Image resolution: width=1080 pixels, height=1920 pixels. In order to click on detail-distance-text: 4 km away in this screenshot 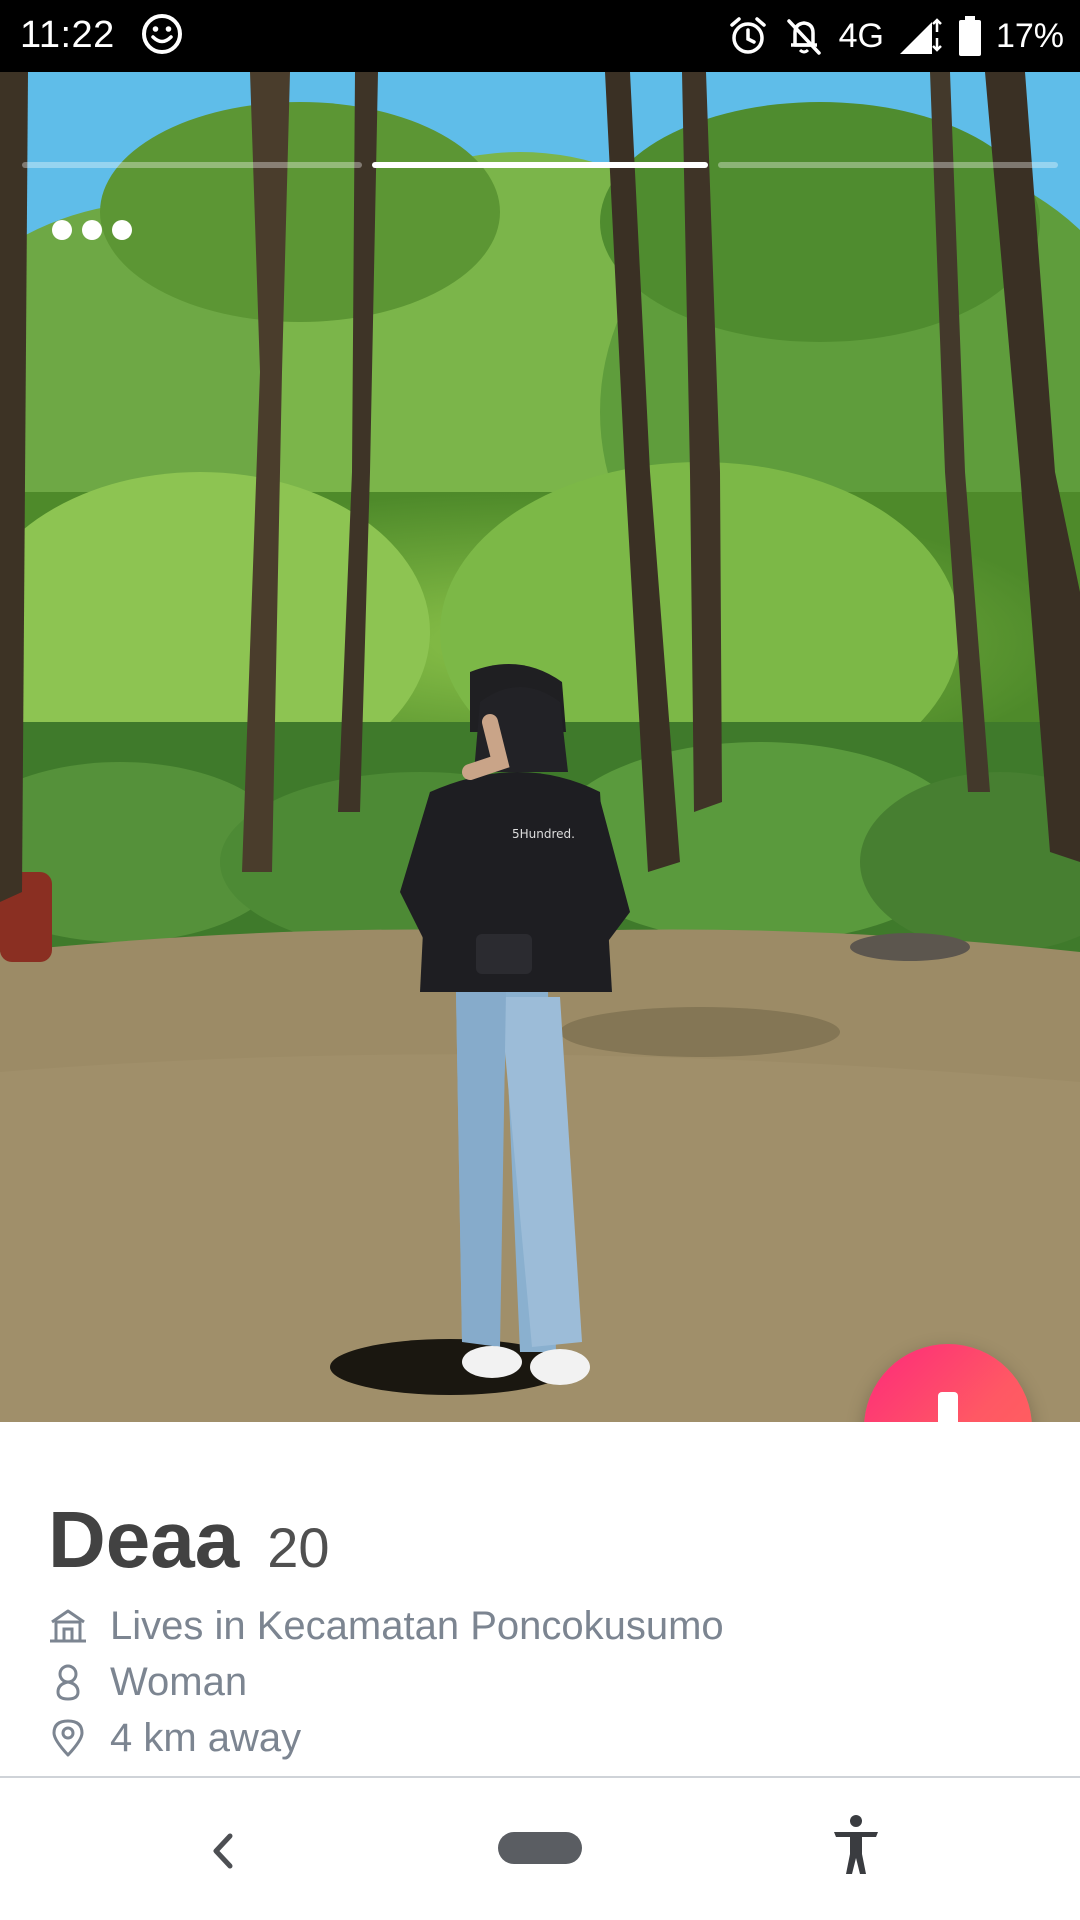, I will do `click(206, 1737)`.